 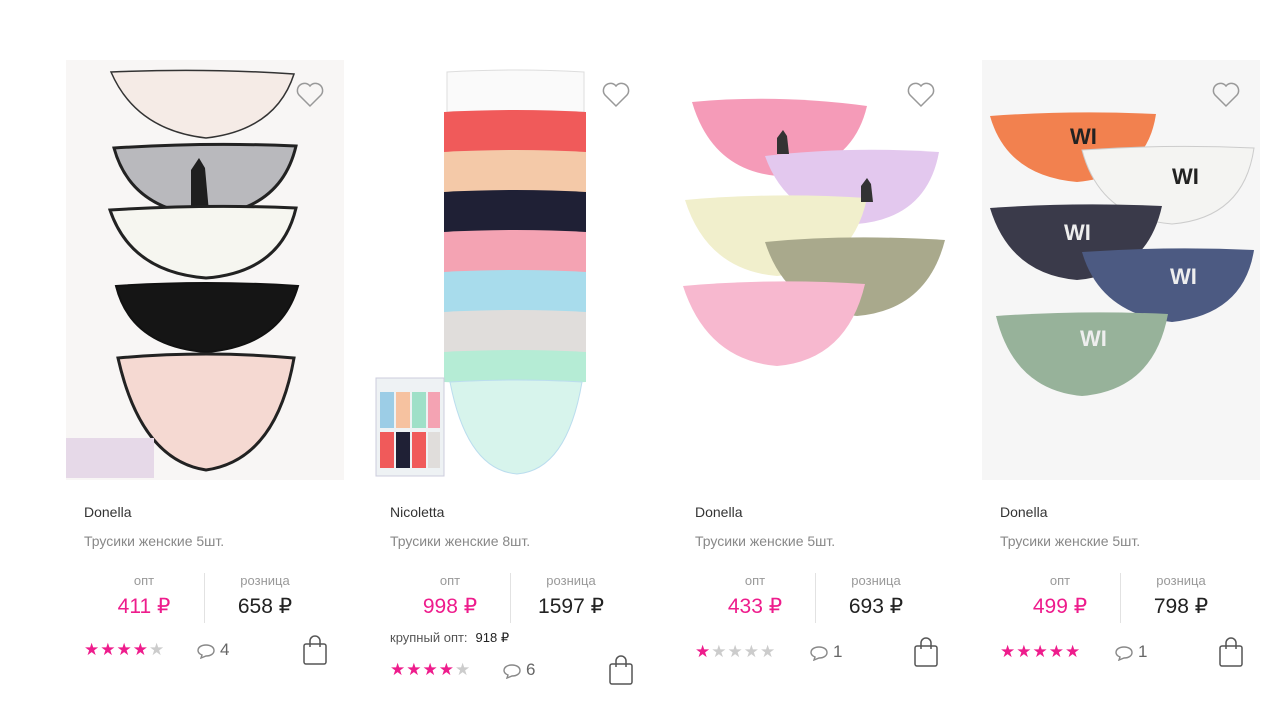 I want to click on product-title: Трусики женские 8шт., so click(x=460, y=541).